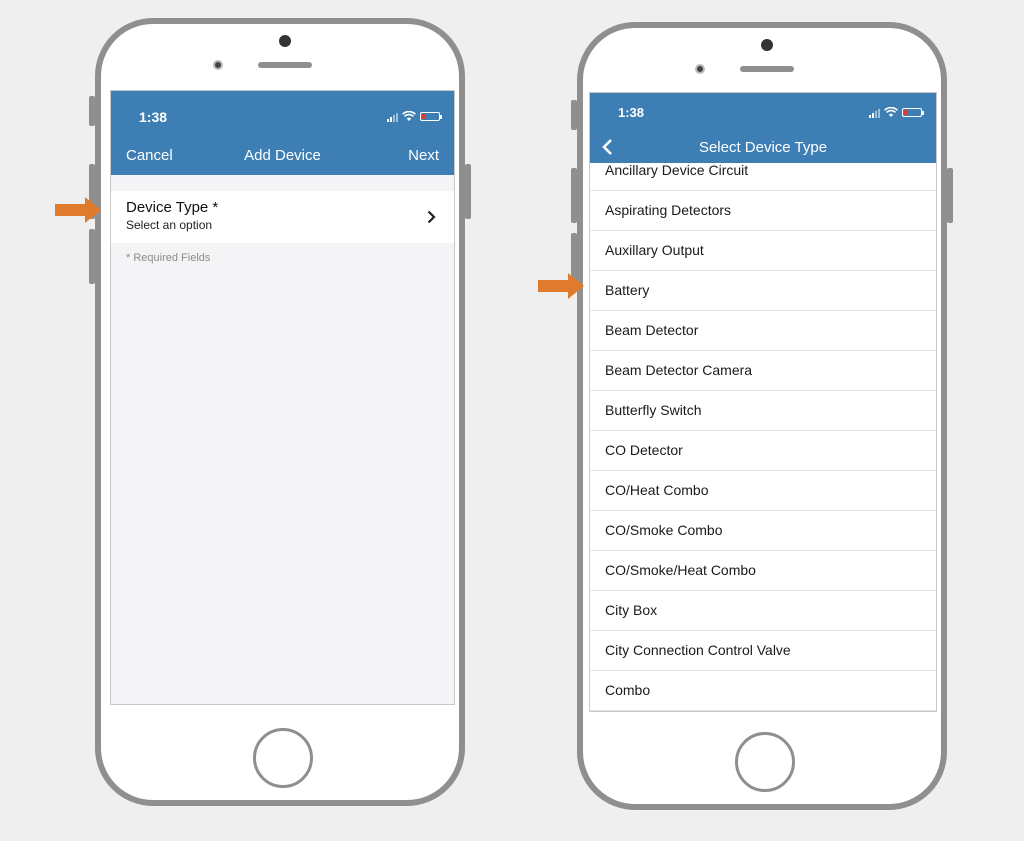 The width and height of the screenshot is (1024, 841). I want to click on volume-up-button, so click(574, 195).